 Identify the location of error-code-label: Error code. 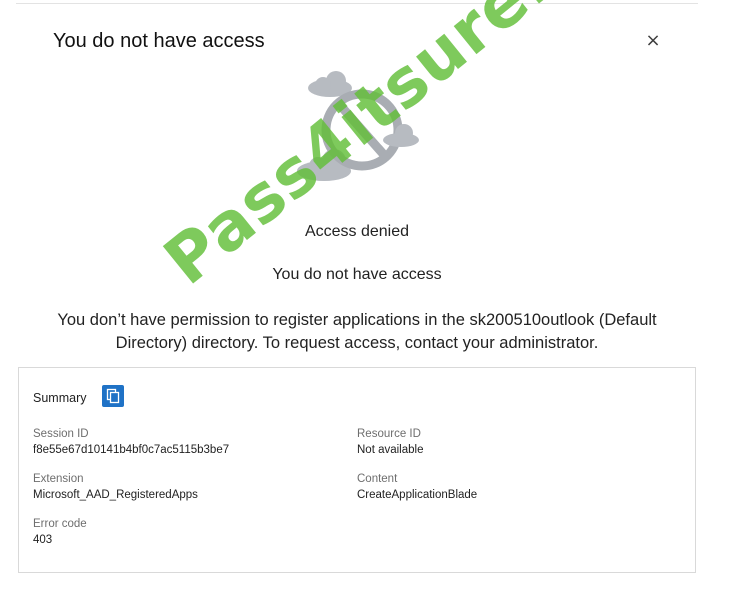
(60, 524).